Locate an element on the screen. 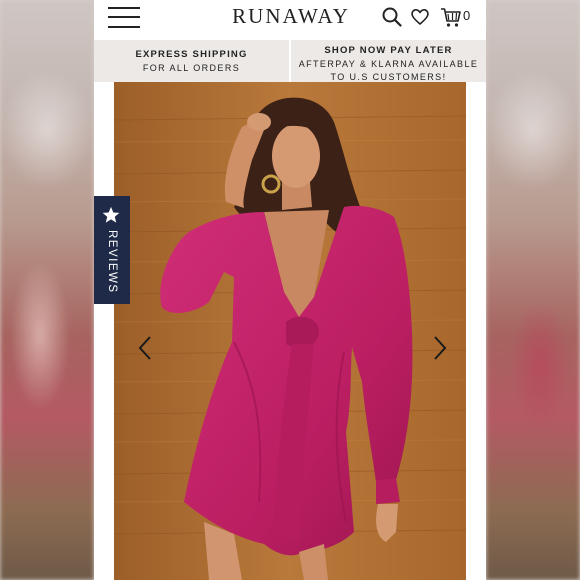  shipping-promo: EXPRESS SHIPPING FOR ALL ORDERS is located at coordinates (191, 61).